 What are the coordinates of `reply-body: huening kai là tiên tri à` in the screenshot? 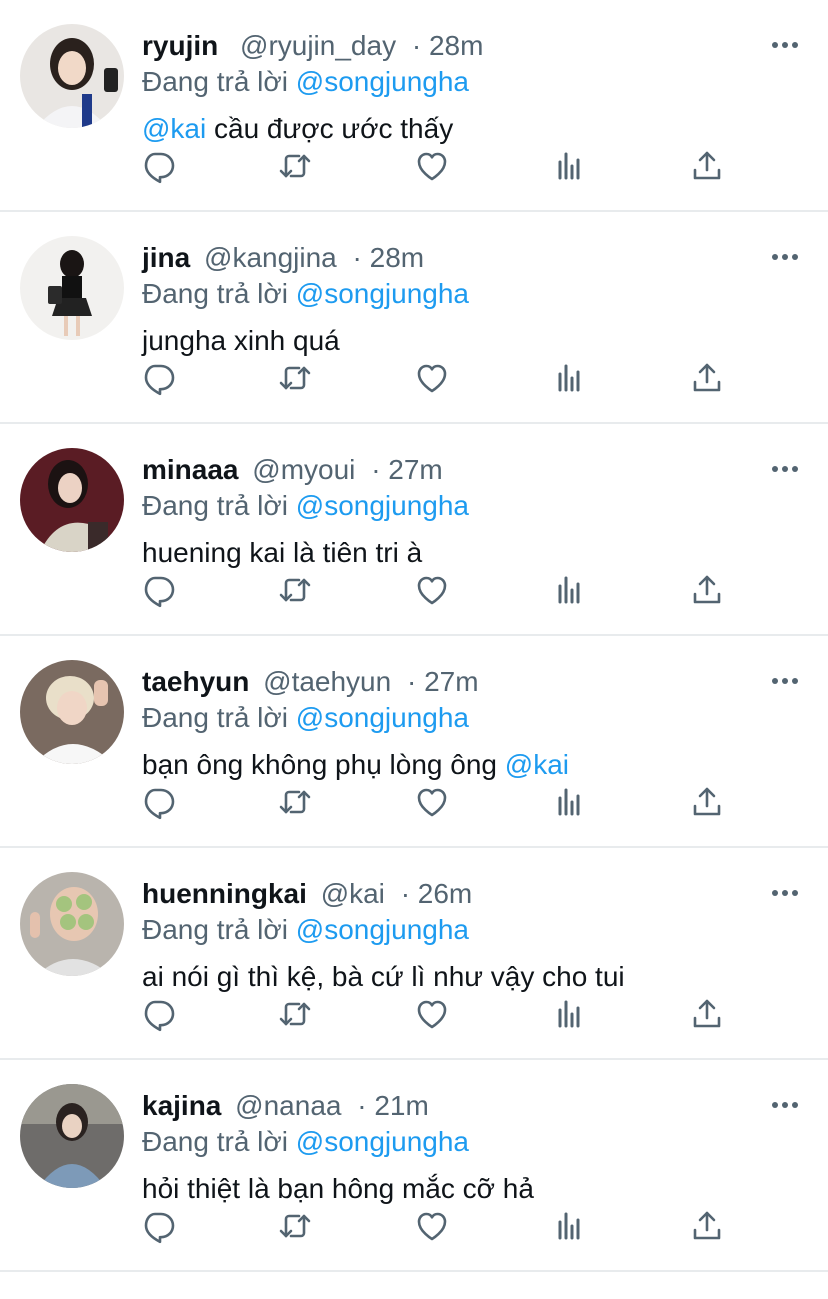 It's located at (282, 552).